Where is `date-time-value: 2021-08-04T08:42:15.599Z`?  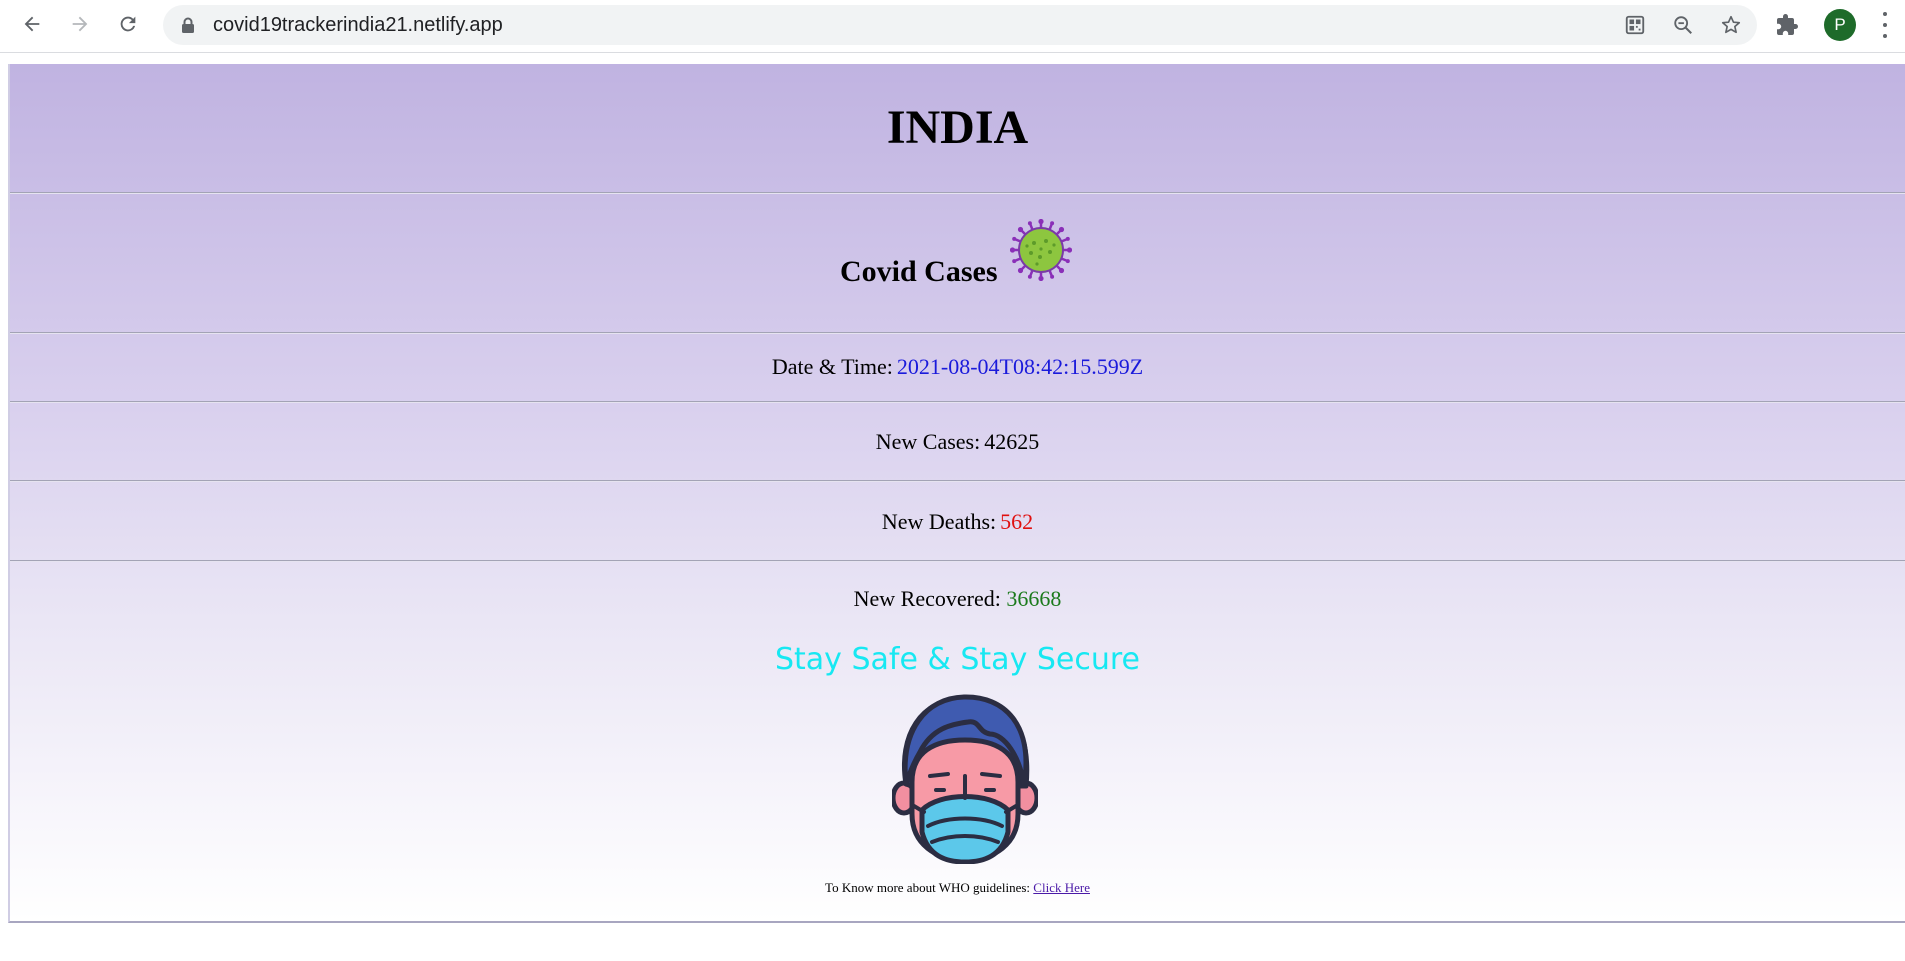
date-time-value: 2021-08-04T08:42:15.599Z is located at coordinates (1020, 366).